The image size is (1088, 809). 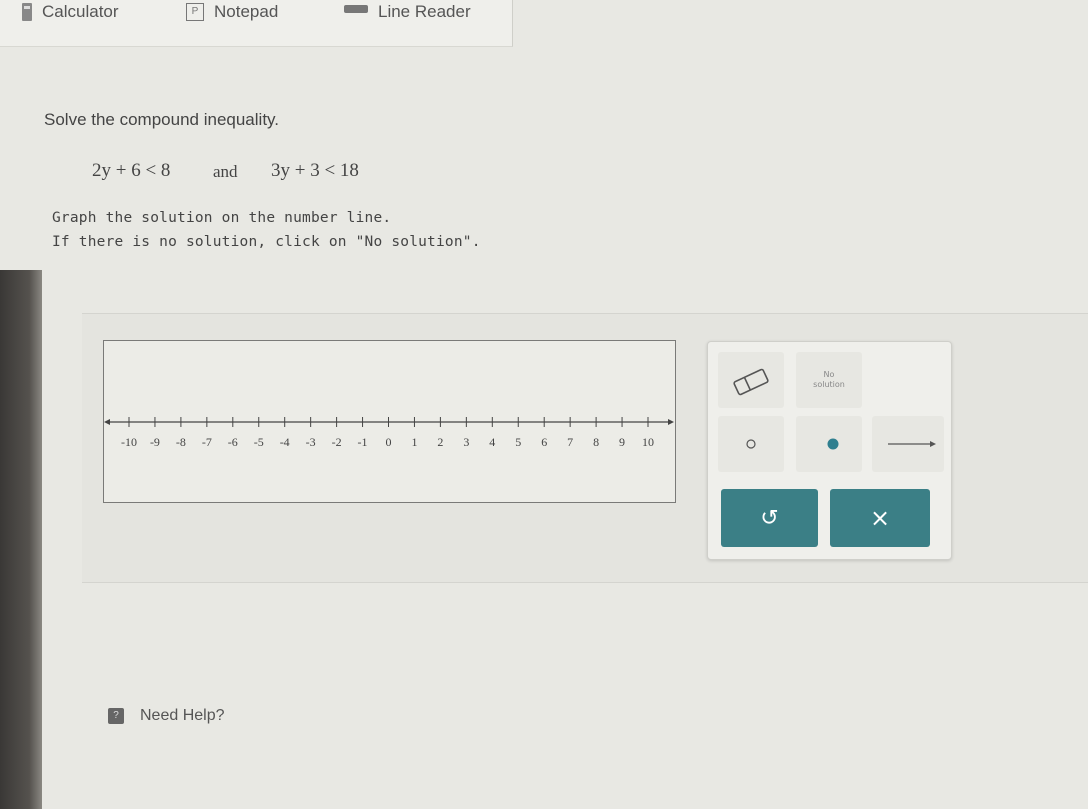 I want to click on question-prompt: Solve the compound inequality., so click(x=162, y=119).